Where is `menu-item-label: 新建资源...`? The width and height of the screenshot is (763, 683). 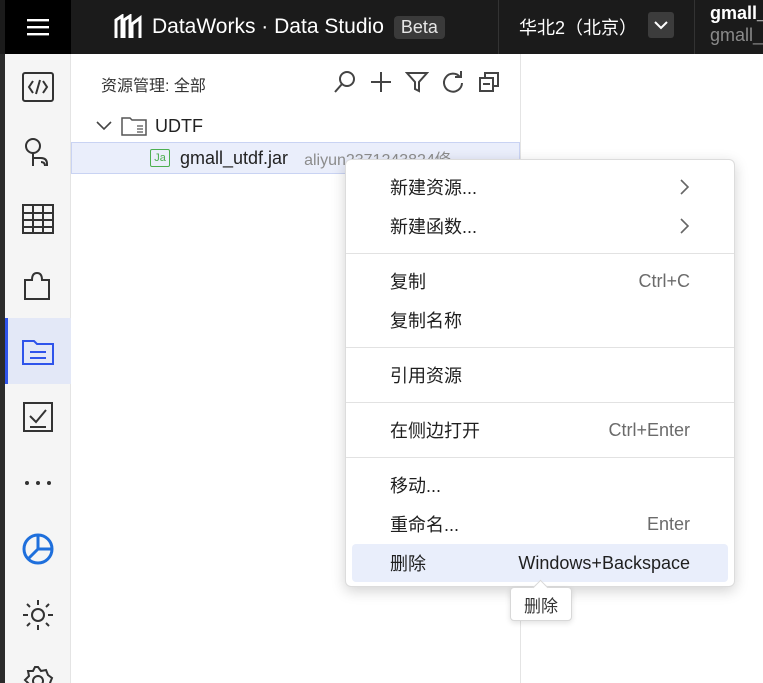
menu-item-label: 新建资源... is located at coordinates (434, 188).